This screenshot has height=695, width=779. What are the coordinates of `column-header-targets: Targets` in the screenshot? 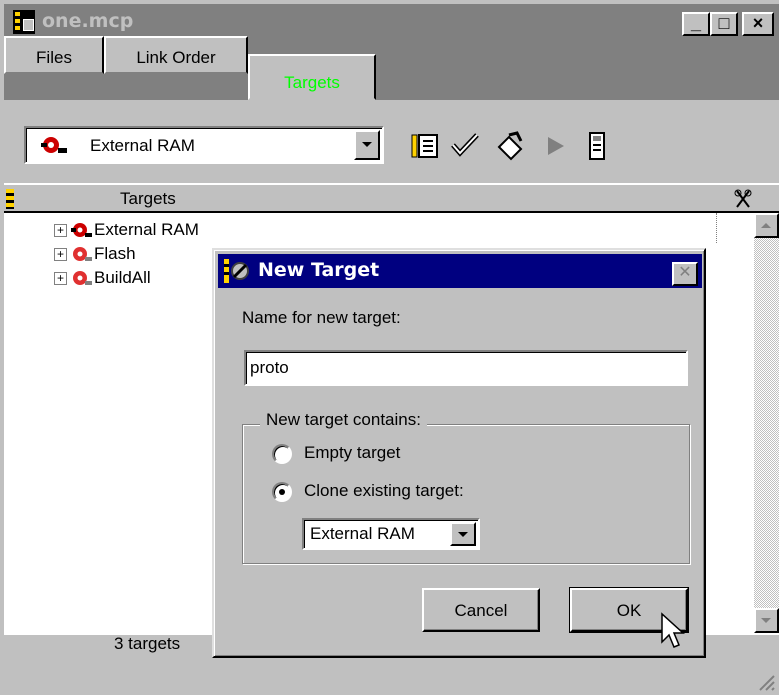 It's located at (148, 198).